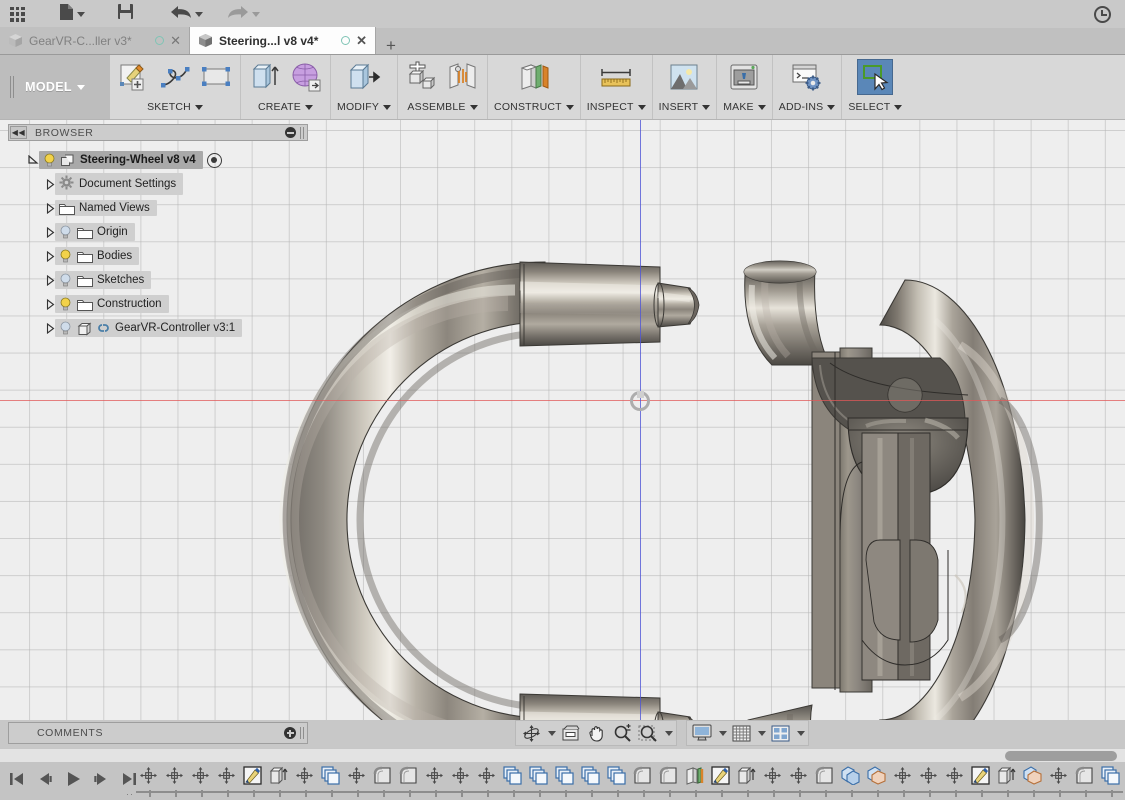  I want to click on redo-button, so click(243, 14).